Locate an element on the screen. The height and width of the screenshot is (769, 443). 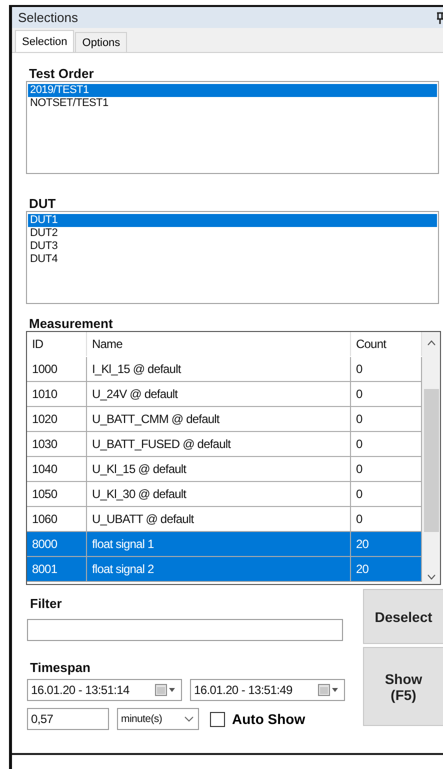
end-date-field: 16.01.20 - 13:51:49 is located at coordinates (267, 690).